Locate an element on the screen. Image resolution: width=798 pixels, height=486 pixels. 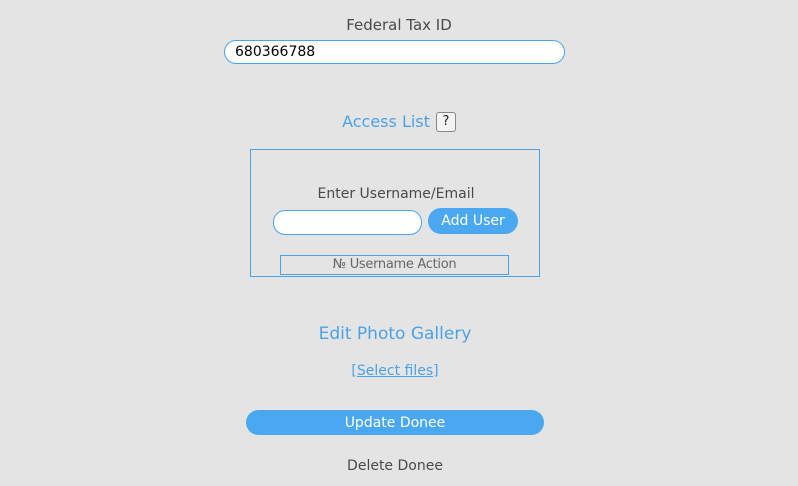
username-email-label: Enter Username/Email is located at coordinates (396, 194).